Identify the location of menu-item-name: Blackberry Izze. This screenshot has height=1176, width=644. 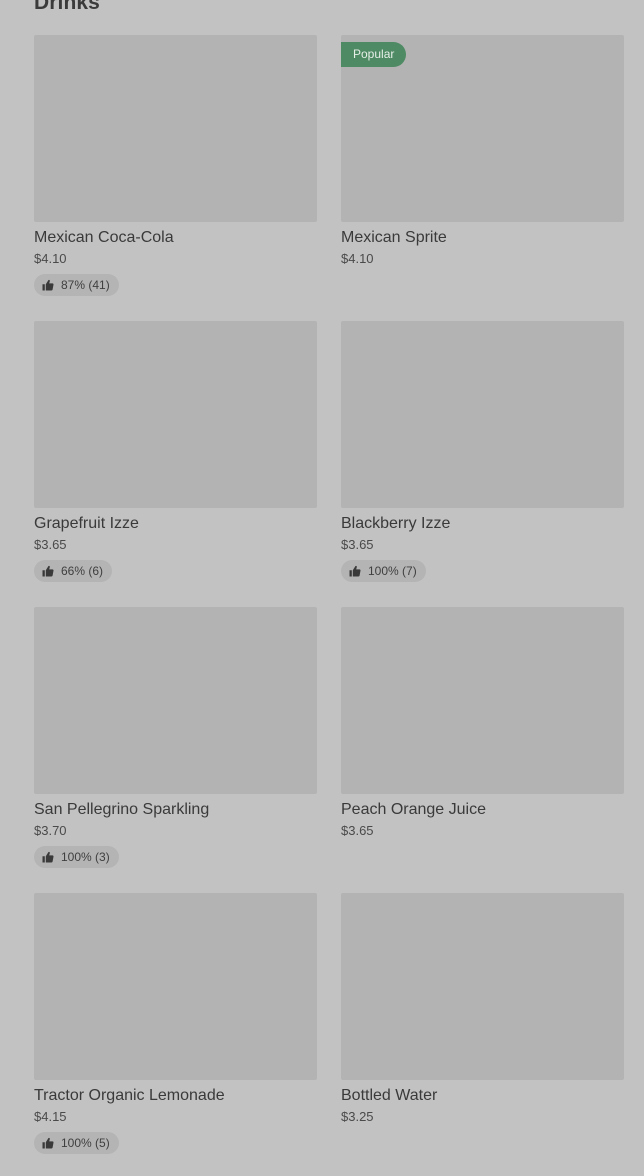
(482, 524).